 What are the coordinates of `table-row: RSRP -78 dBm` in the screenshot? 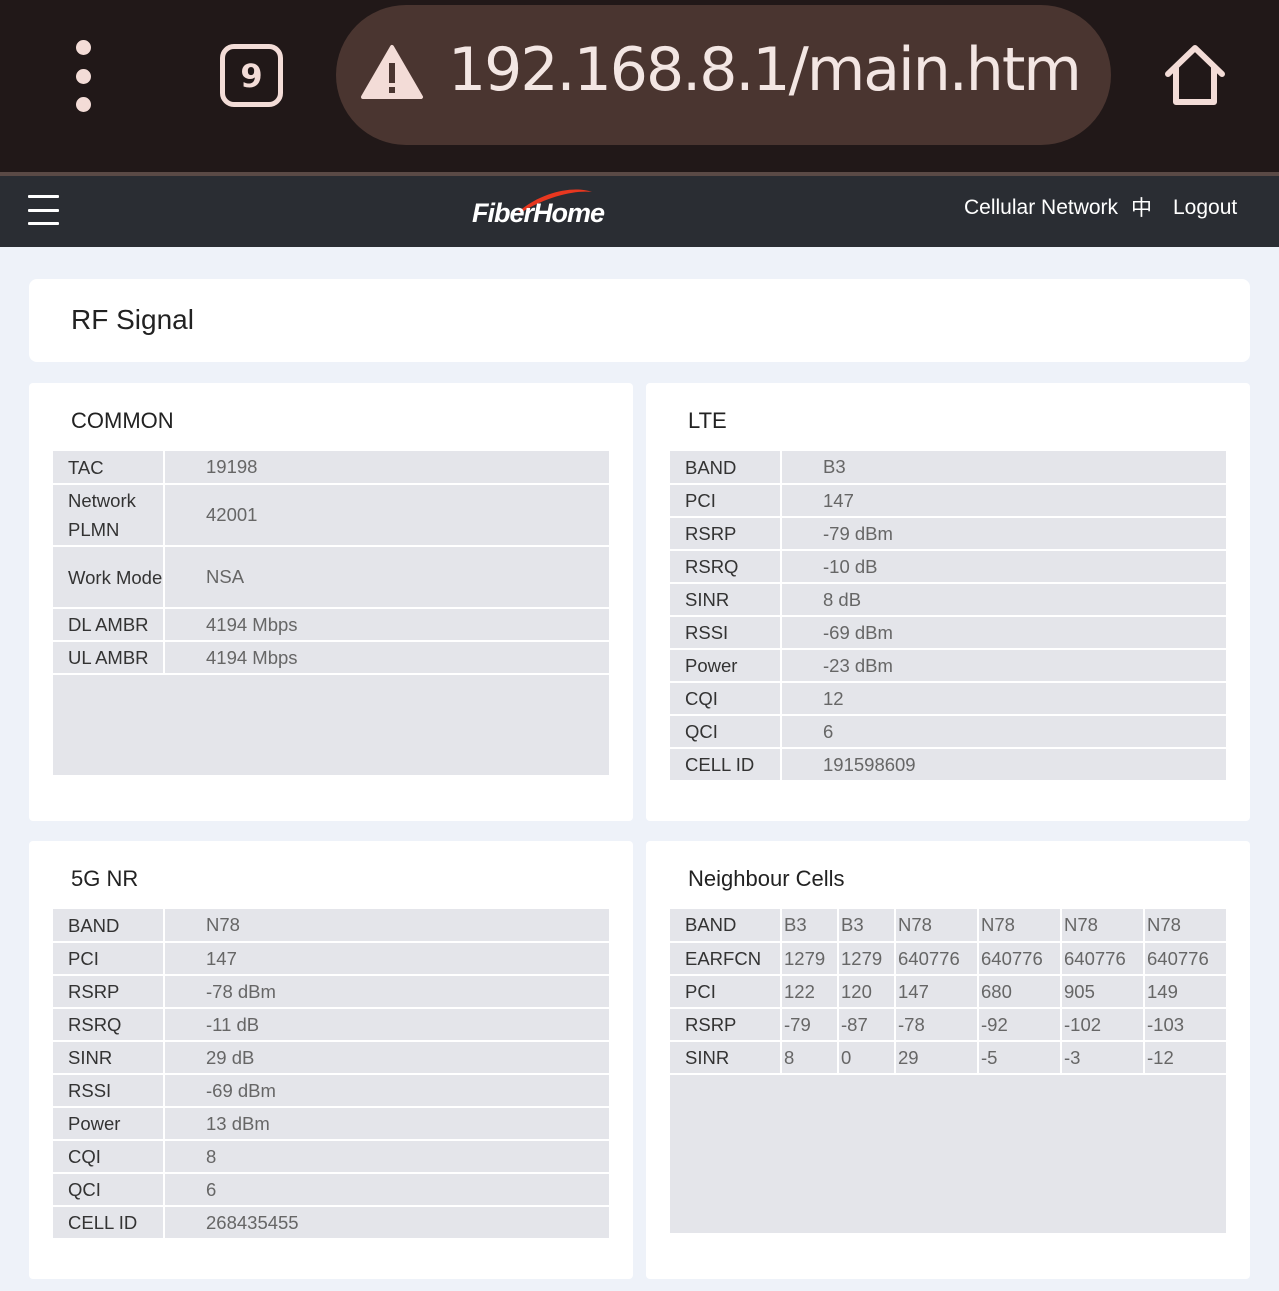 It's located at (331, 992).